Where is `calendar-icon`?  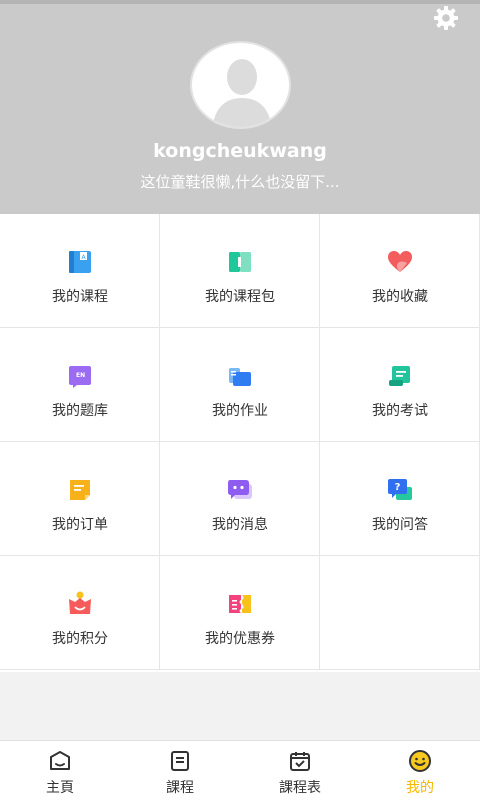
calendar-icon is located at coordinates (300, 761).